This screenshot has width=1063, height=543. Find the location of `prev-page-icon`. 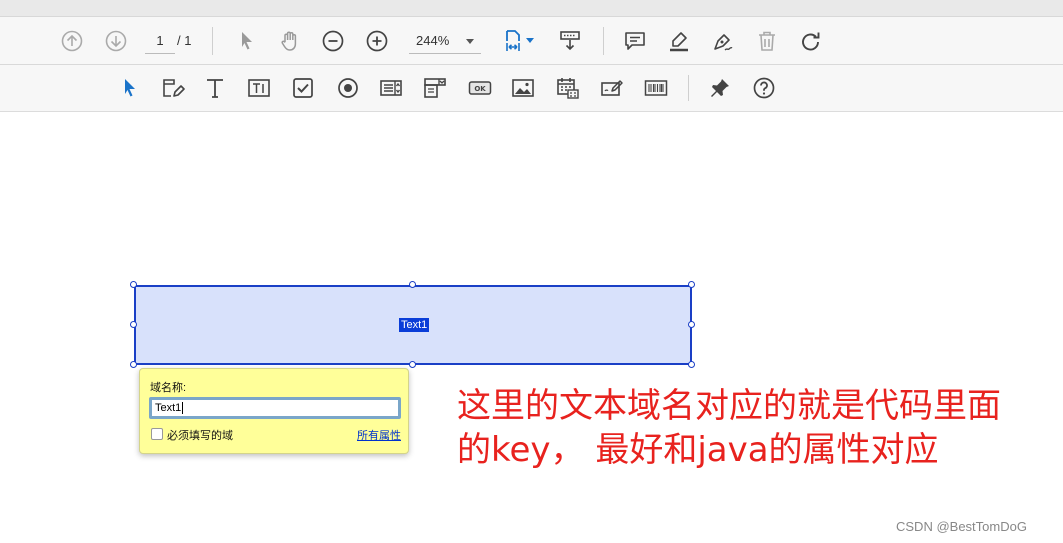

prev-page-icon is located at coordinates (72, 41).